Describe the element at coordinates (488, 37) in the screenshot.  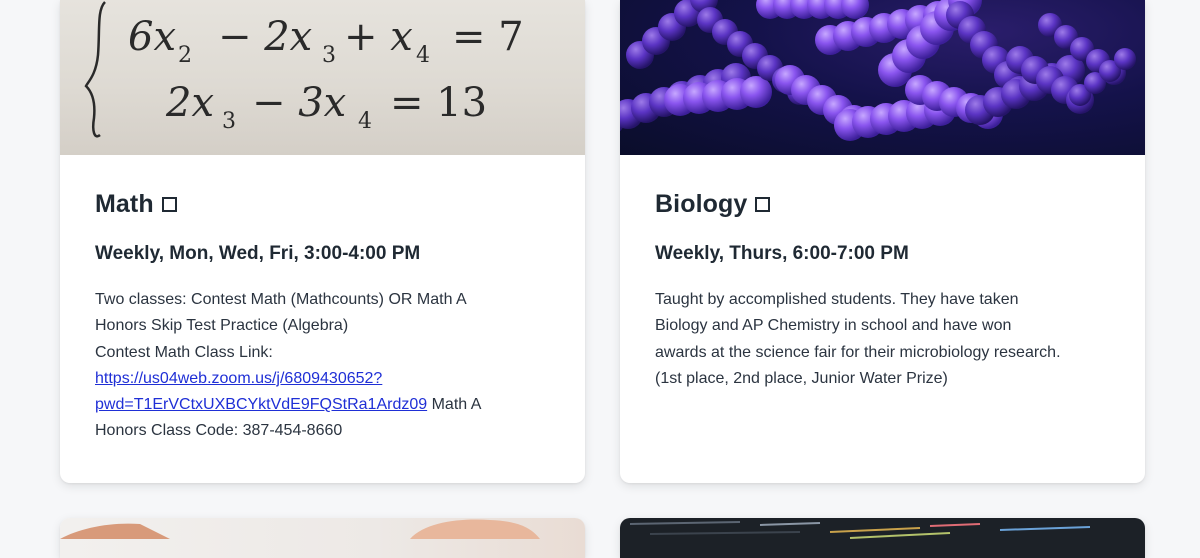
I see `eq1-term-d: = 7` at that location.